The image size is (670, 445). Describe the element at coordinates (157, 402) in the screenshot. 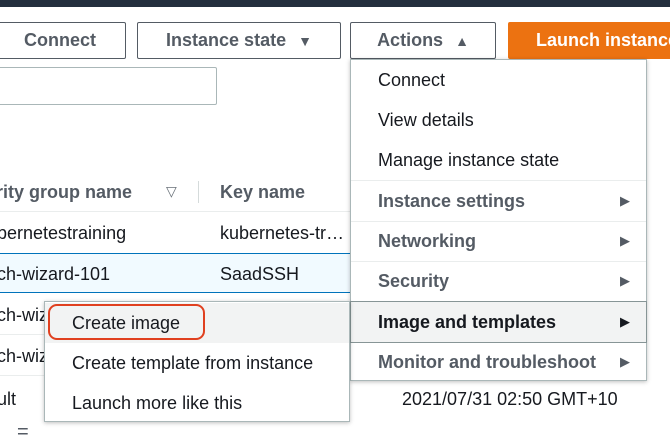

I see `submenu-item-label: Launch more like this` at that location.